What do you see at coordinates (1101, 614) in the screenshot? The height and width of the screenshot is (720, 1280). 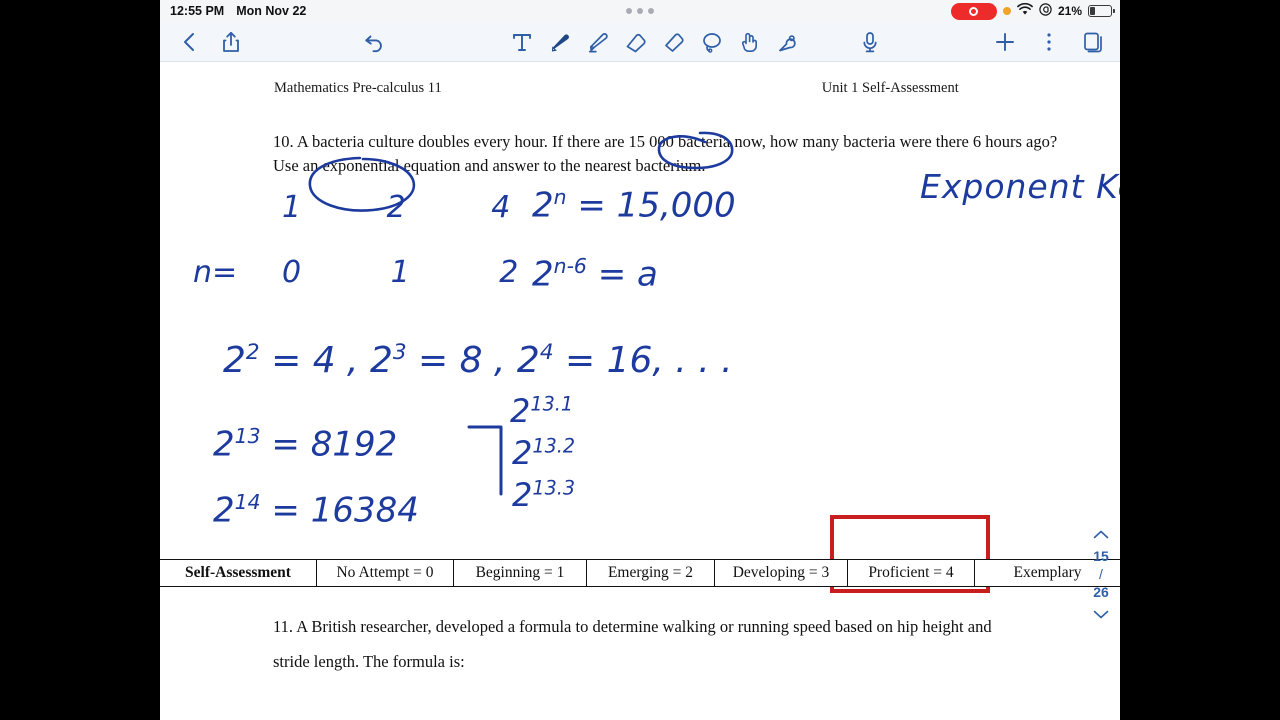 I see `chevron-down-icon` at bounding box center [1101, 614].